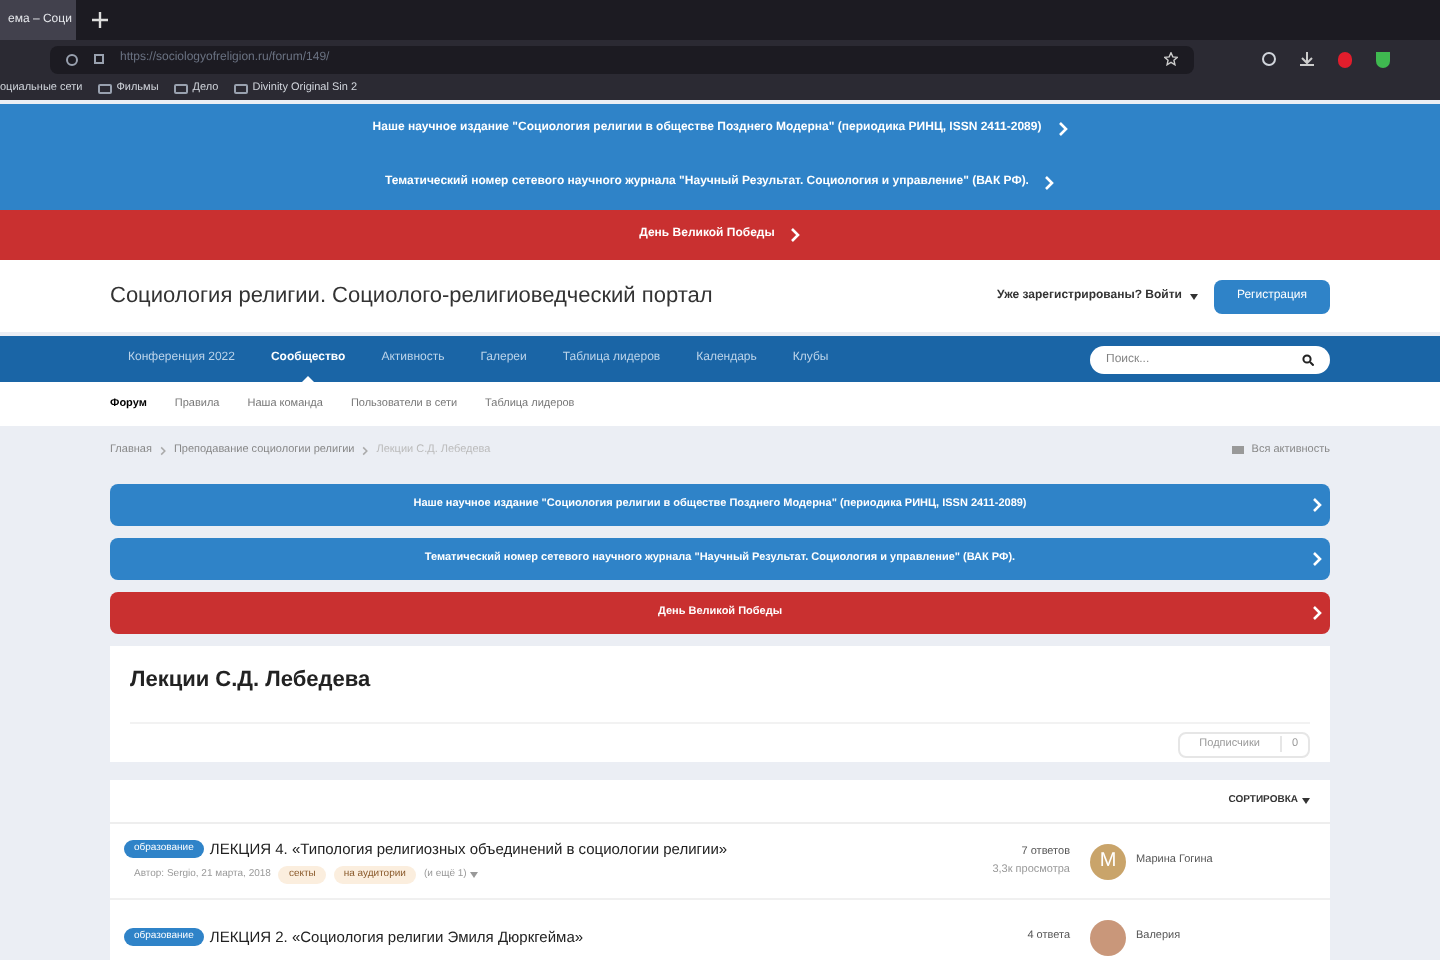 The width and height of the screenshot is (1440, 960). I want to click on extension-icon, so click(1345, 59).